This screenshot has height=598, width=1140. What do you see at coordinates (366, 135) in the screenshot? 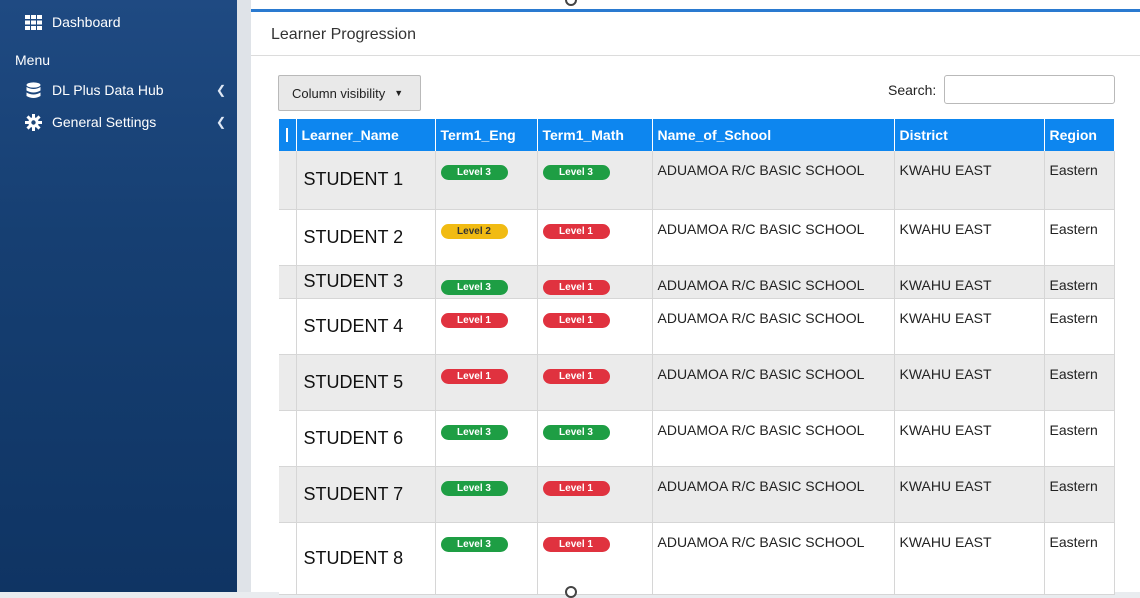
I see `column-header-learner-name: Learner_Name` at bounding box center [366, 135].